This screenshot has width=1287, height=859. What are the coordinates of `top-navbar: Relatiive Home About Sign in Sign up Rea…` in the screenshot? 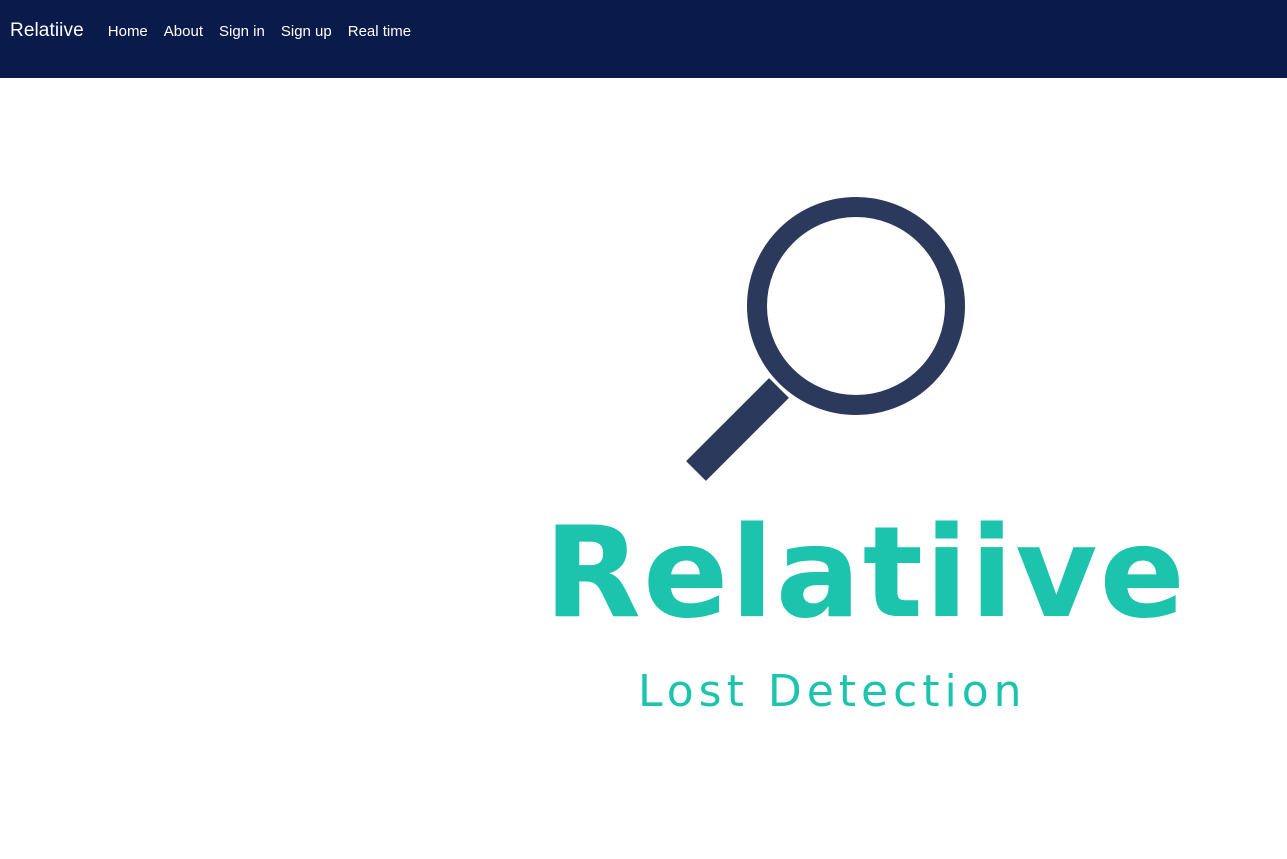 It's located at (643, 39).